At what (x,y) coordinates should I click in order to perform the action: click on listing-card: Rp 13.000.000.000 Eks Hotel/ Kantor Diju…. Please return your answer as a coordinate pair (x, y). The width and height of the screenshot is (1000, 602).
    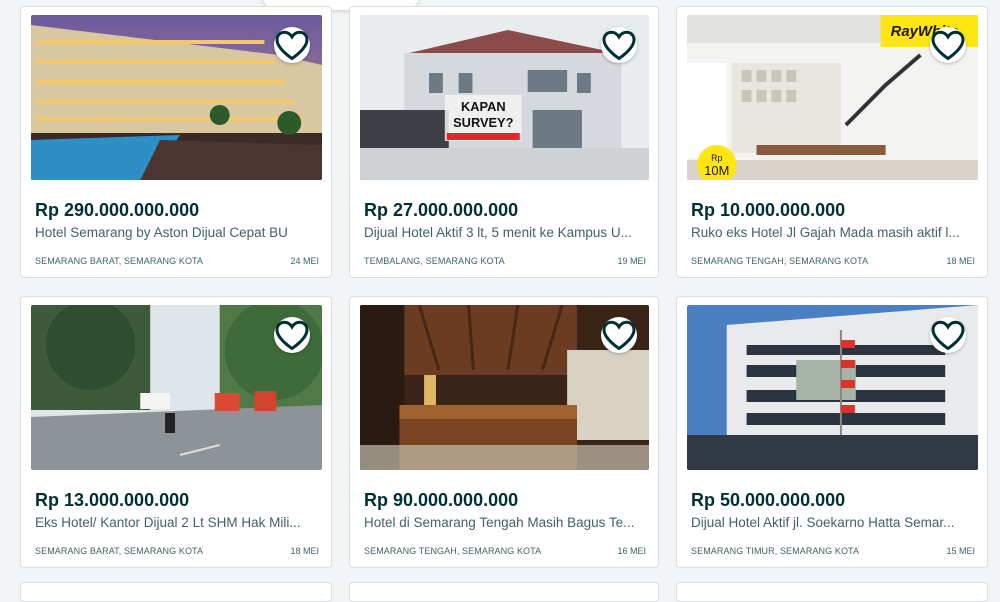
    Looking at the image, I should click on (176, 432).